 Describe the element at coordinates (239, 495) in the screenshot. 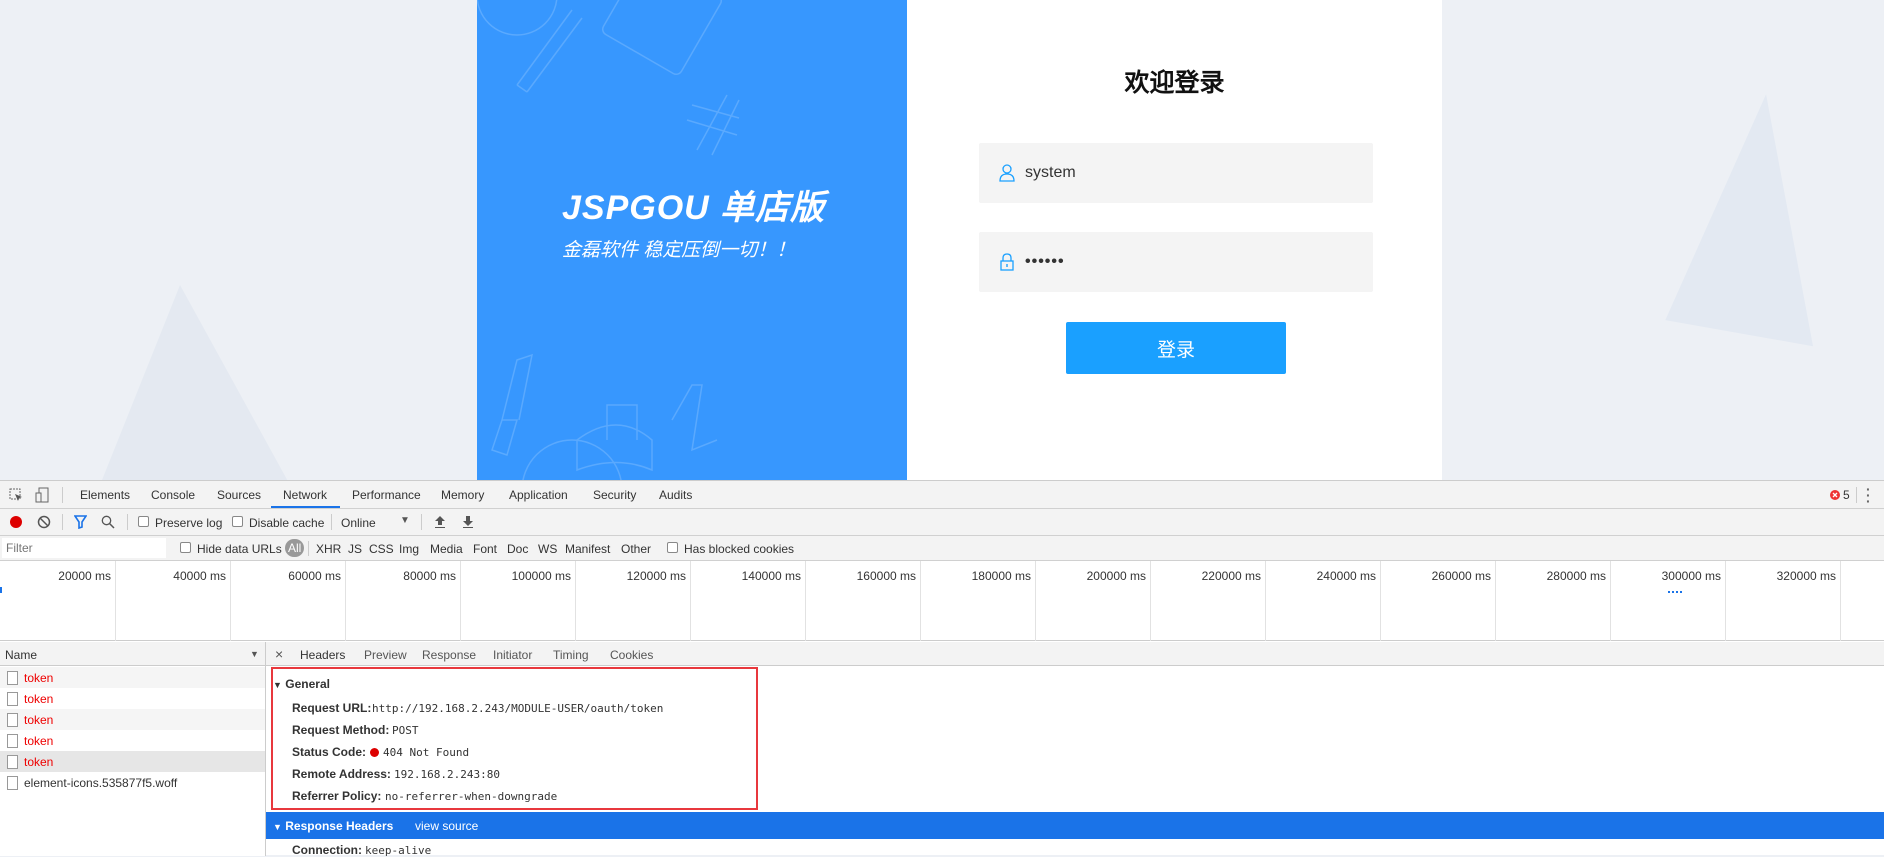

I see `tab-sources: Sources` at that location.